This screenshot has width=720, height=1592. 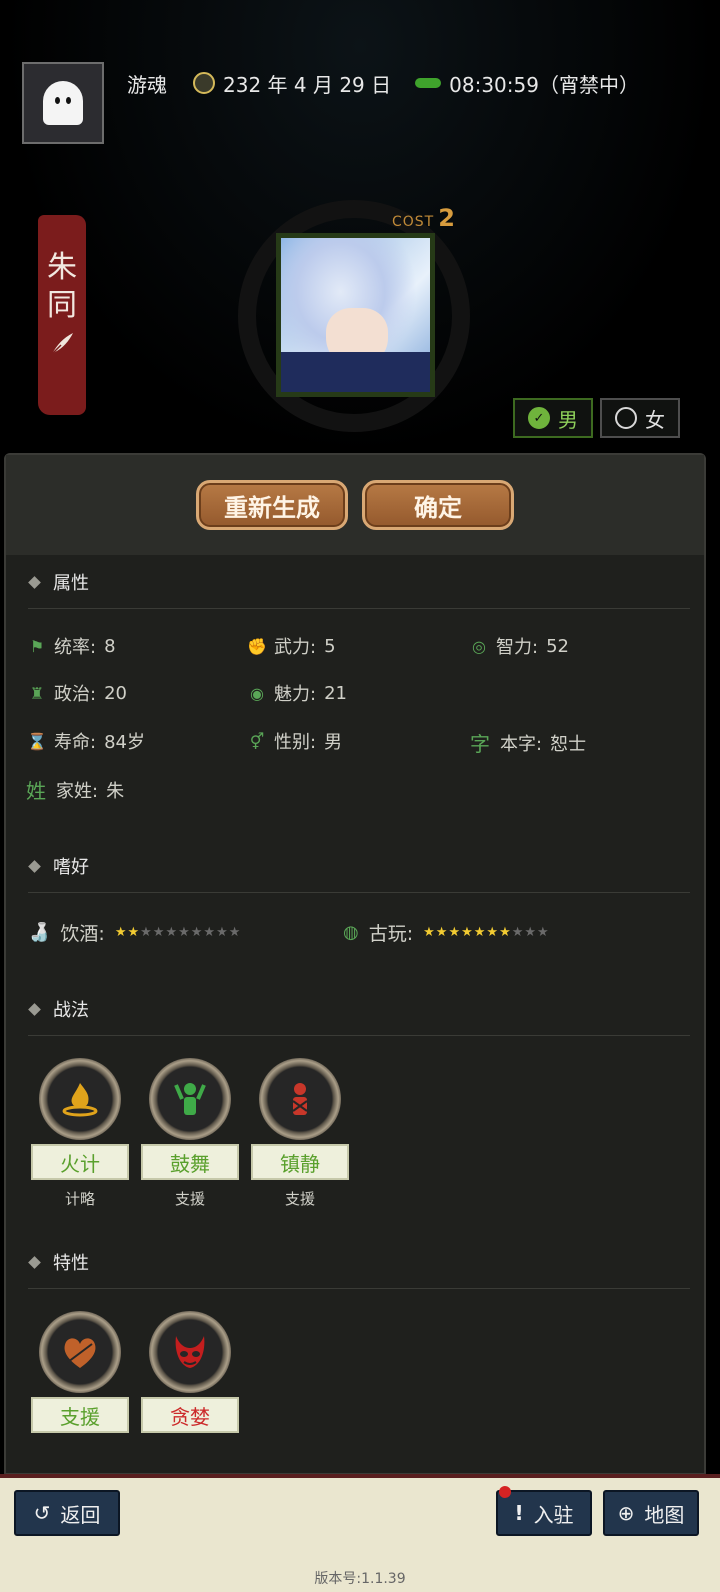 What do you see at coordinates (446, 218) in the screenshot?
I see `cost-value: 2` at bounding box center [446, 218].